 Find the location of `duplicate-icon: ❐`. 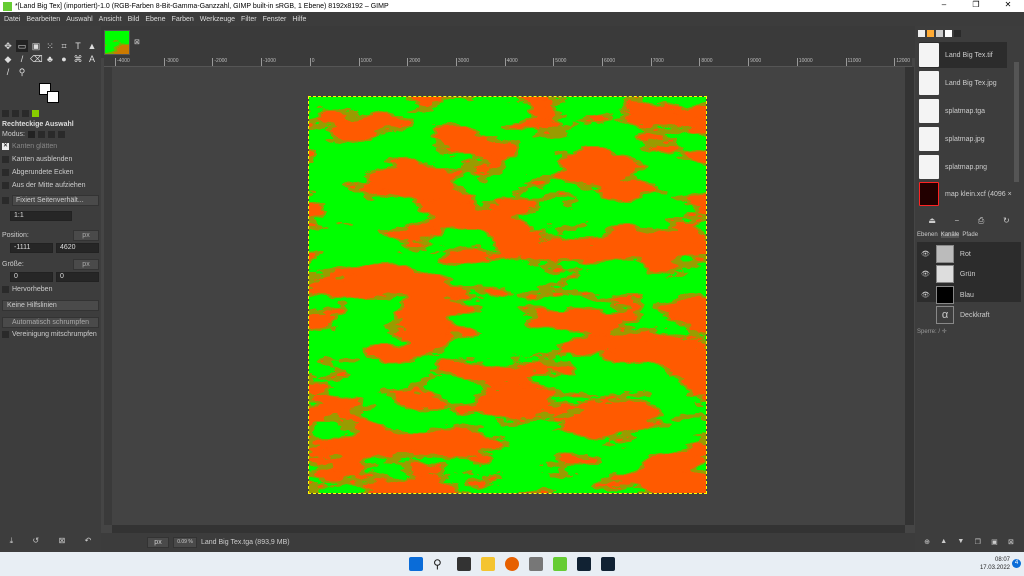

duplicate-icon: ❐ is located at coordinates (978, 542).